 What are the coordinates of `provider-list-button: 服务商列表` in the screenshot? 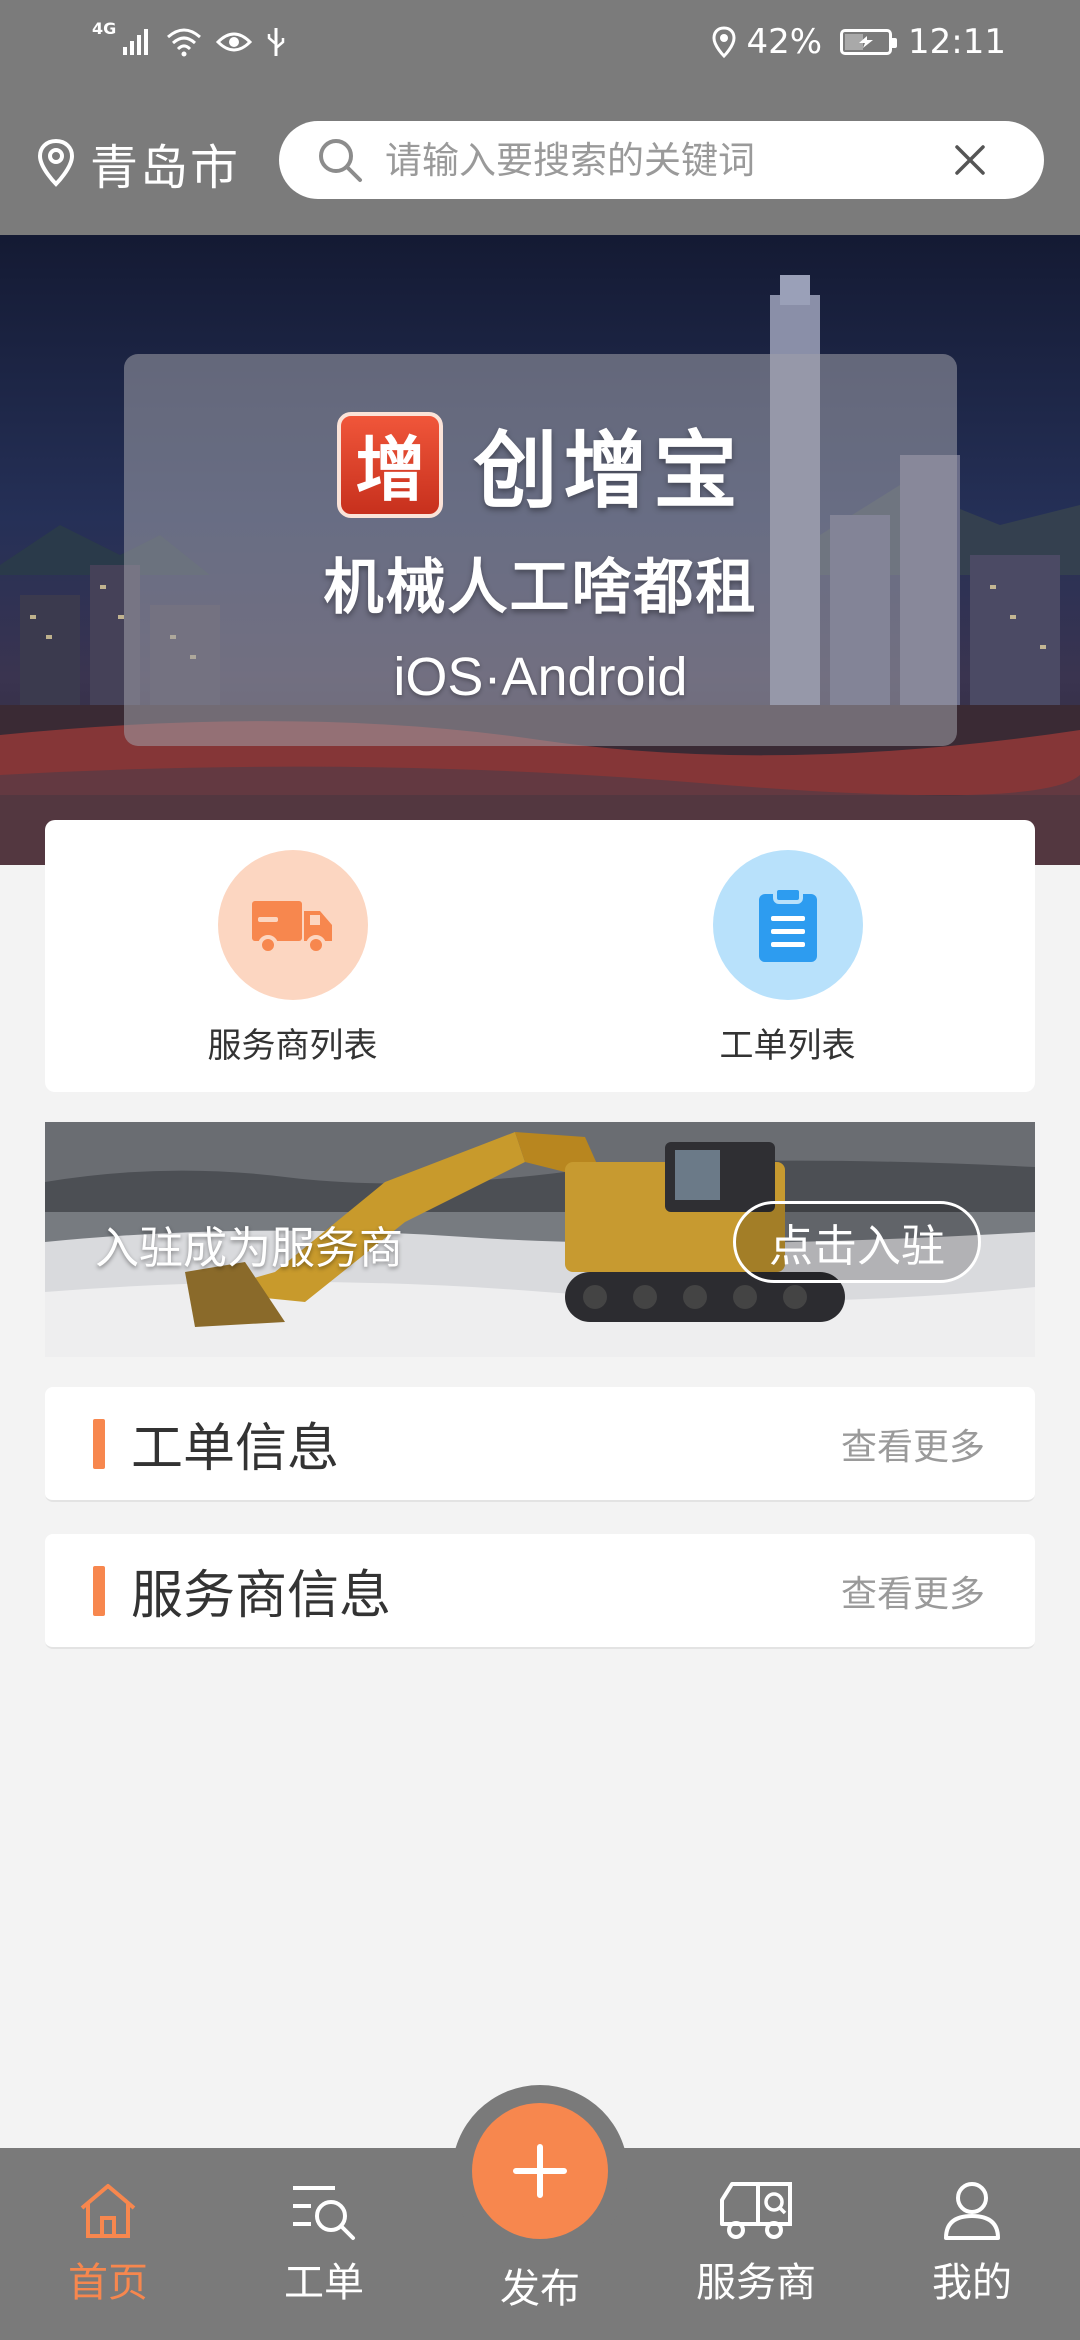 It's located at (292, 956).